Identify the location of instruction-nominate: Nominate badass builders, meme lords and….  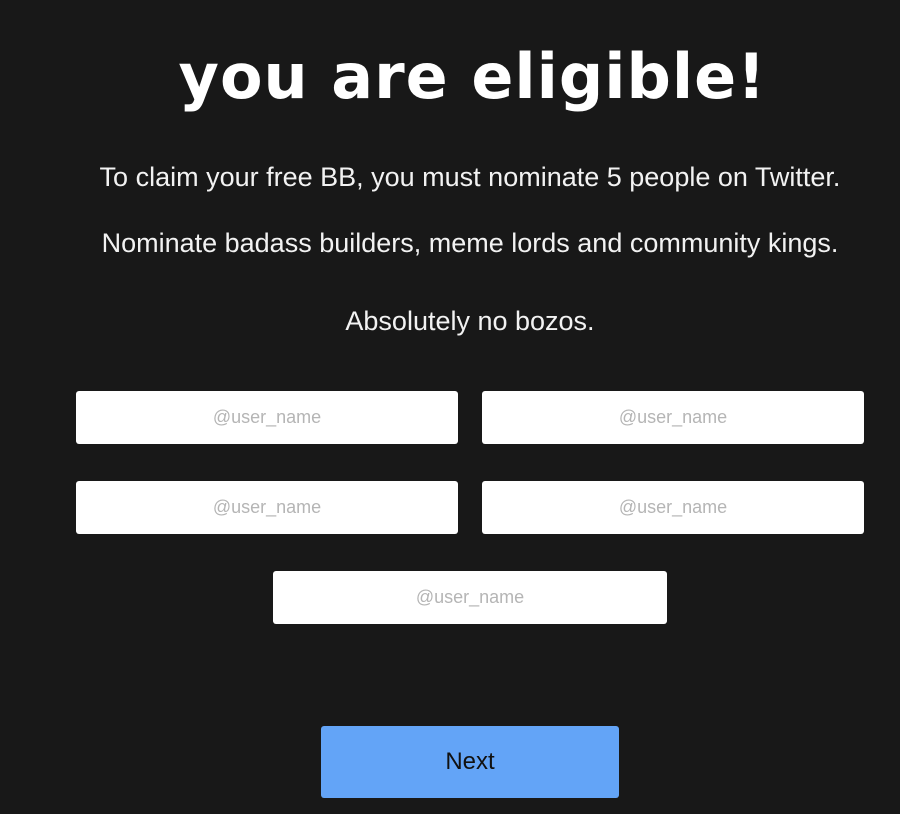
(470, 243).